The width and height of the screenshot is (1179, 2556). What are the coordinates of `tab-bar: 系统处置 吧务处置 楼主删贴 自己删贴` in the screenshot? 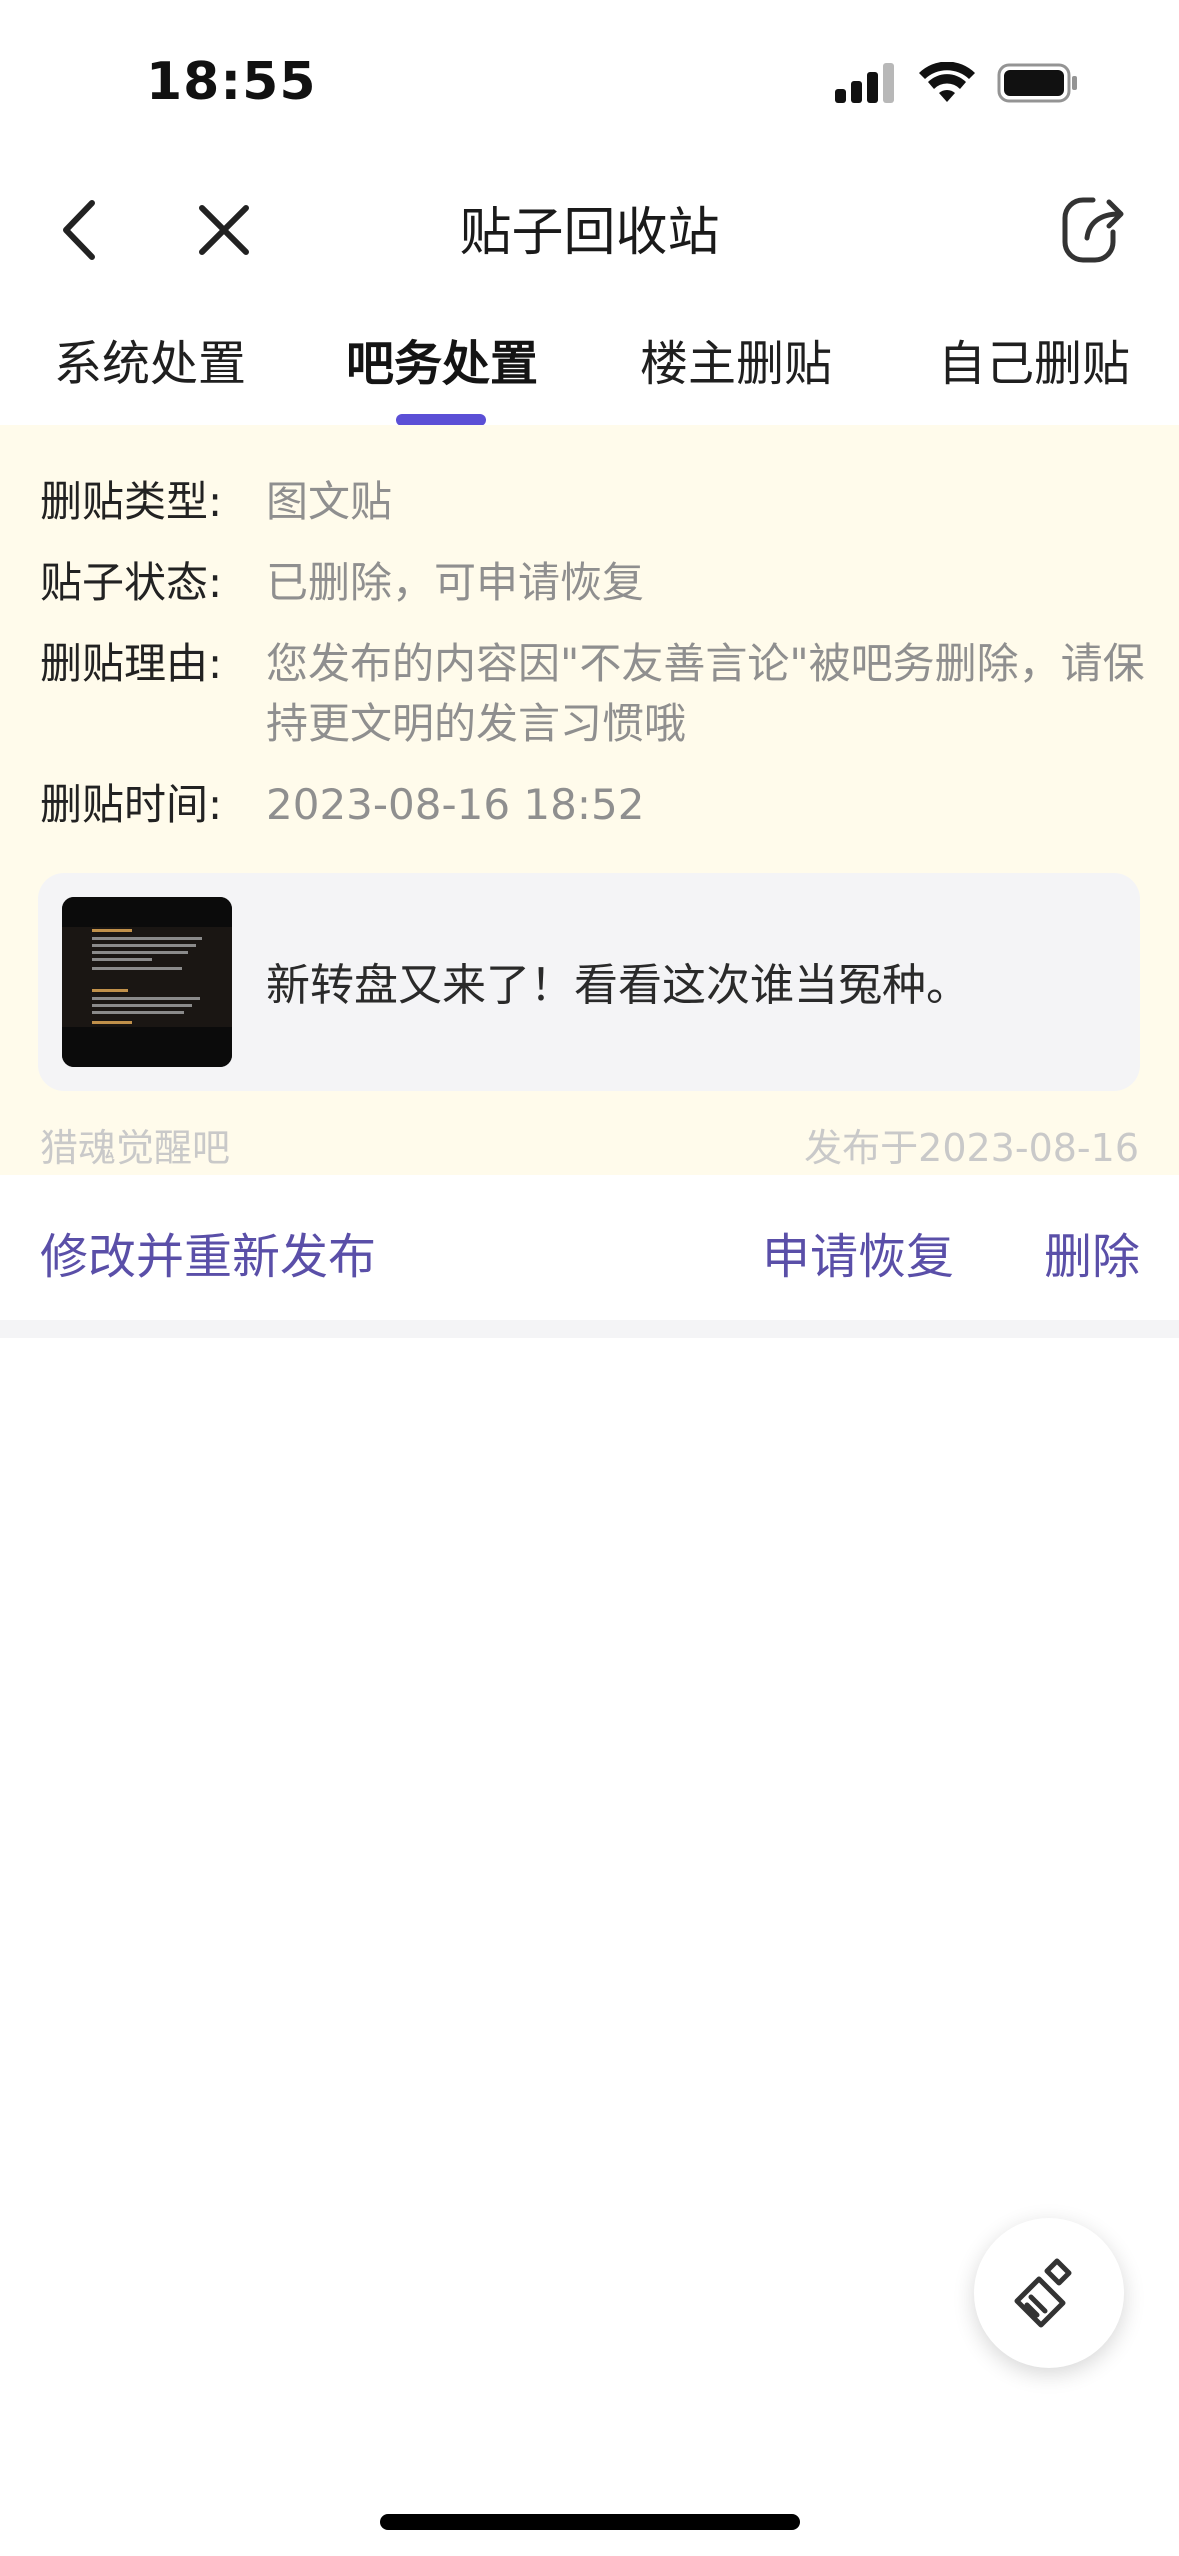 It's located at (589, 368).